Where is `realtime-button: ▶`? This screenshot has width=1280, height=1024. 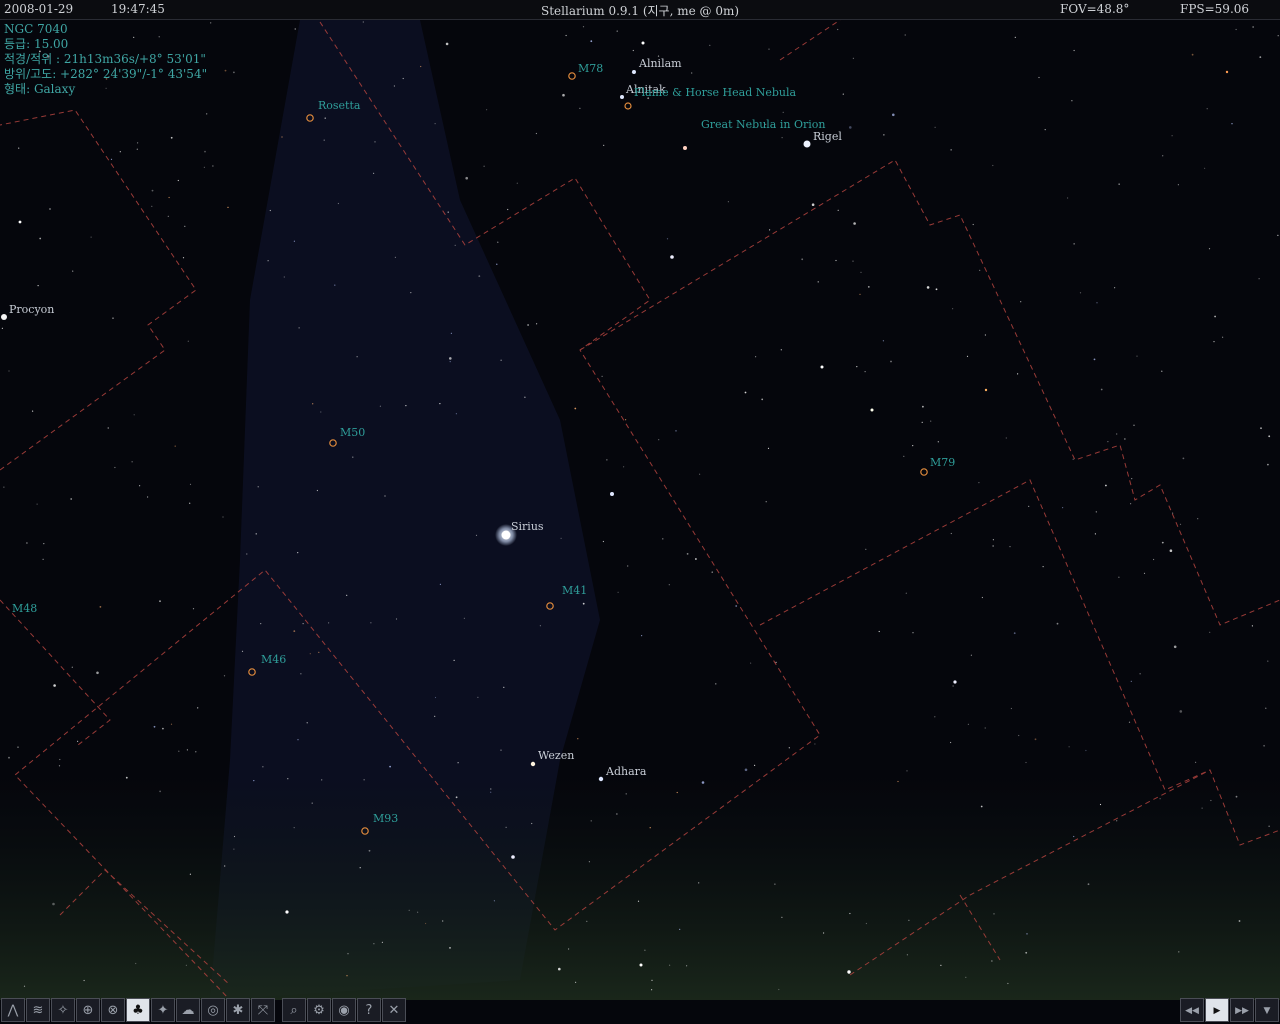
realtime-button: ▶ is located at coordinates (1217, 1010).